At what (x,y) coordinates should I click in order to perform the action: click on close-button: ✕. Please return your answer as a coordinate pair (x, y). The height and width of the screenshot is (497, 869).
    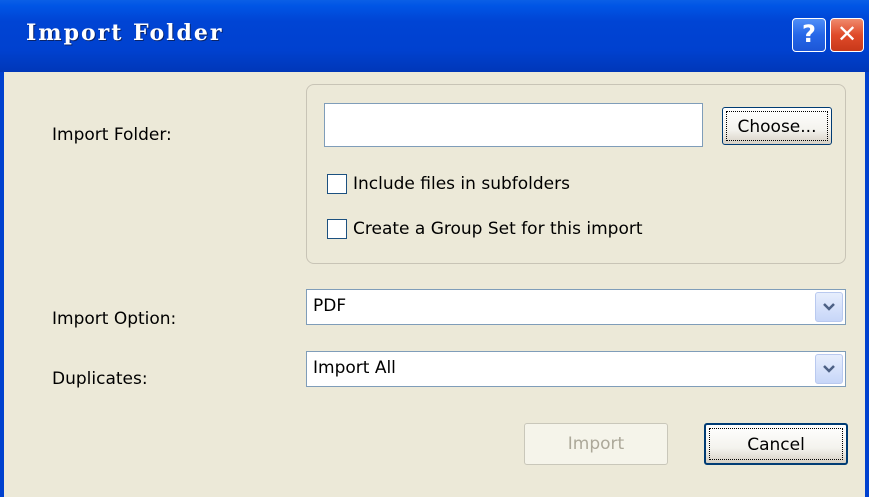
    Looking at the image, I should click on (847, 35).